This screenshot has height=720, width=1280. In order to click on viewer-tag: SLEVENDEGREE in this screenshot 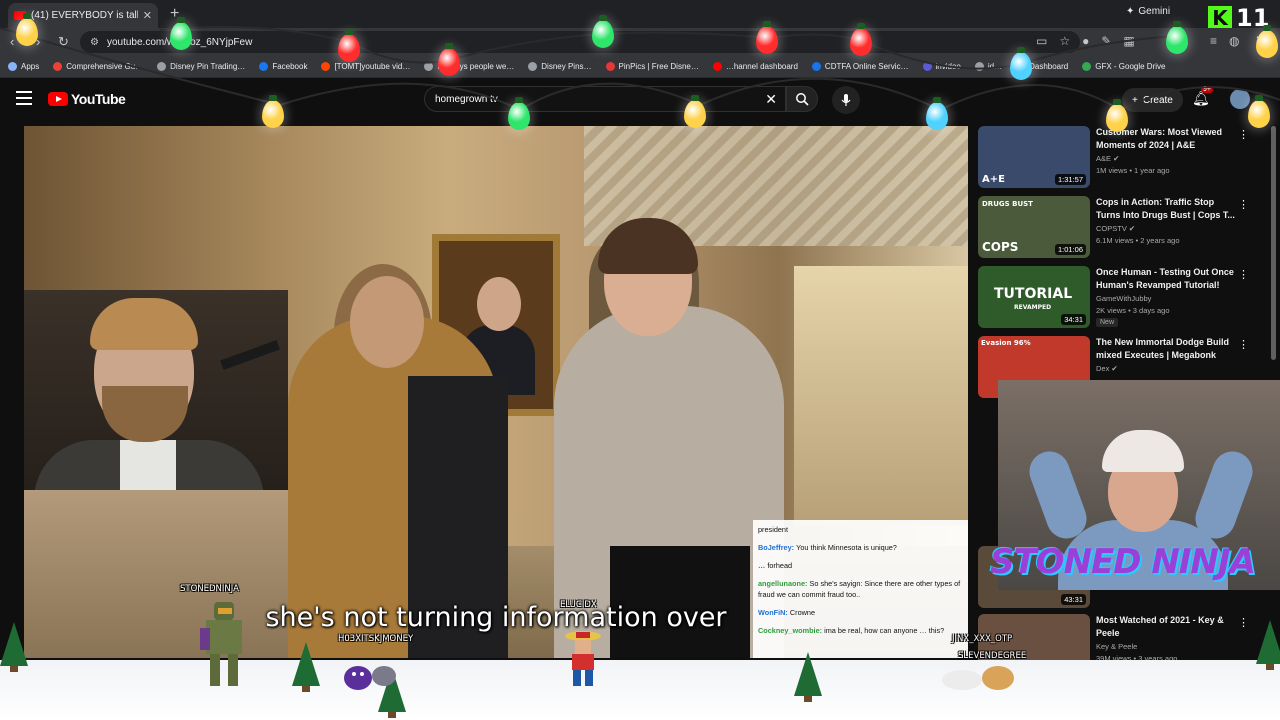, I will do `click(992, 656)`.